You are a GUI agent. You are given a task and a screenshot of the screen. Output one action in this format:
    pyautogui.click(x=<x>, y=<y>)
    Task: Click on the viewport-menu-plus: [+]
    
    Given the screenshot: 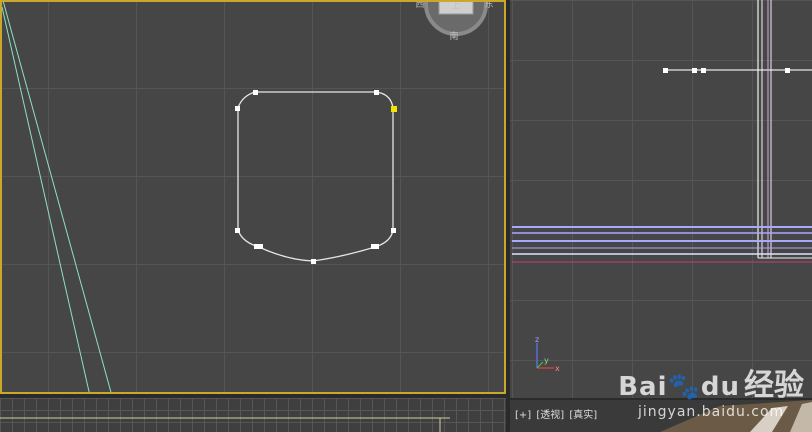 What is the action you would take?
    pyautogui.click(x=523, y=415)
    